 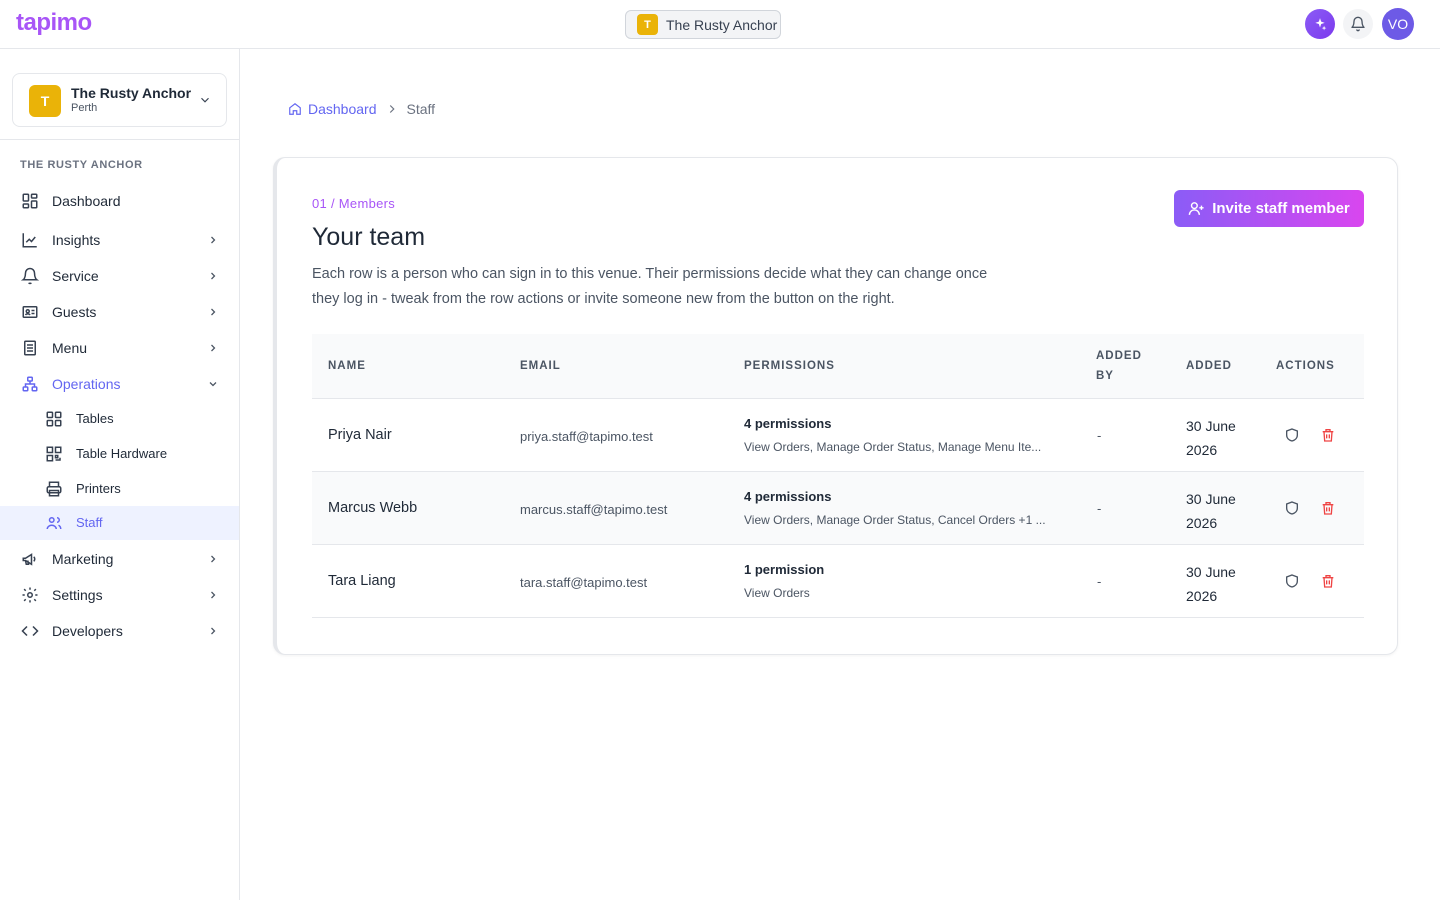 I want to click on col-header-name: NAME, so click(x=347, y=366).